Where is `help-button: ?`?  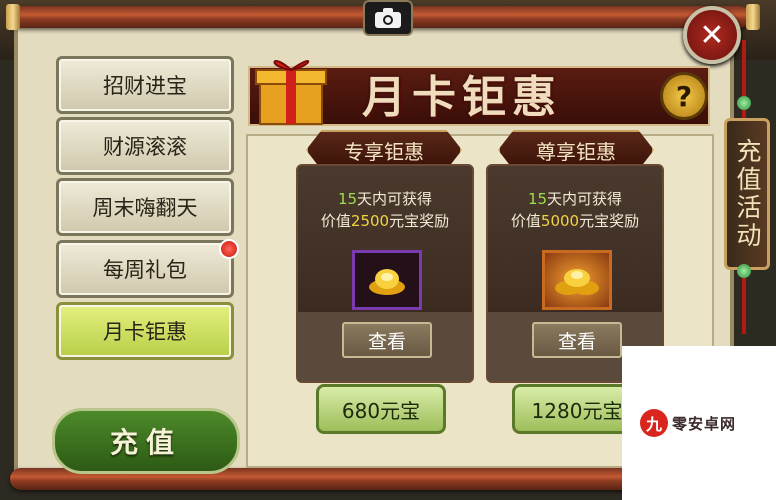
help-button: ? is located at coordinates (684, 96).